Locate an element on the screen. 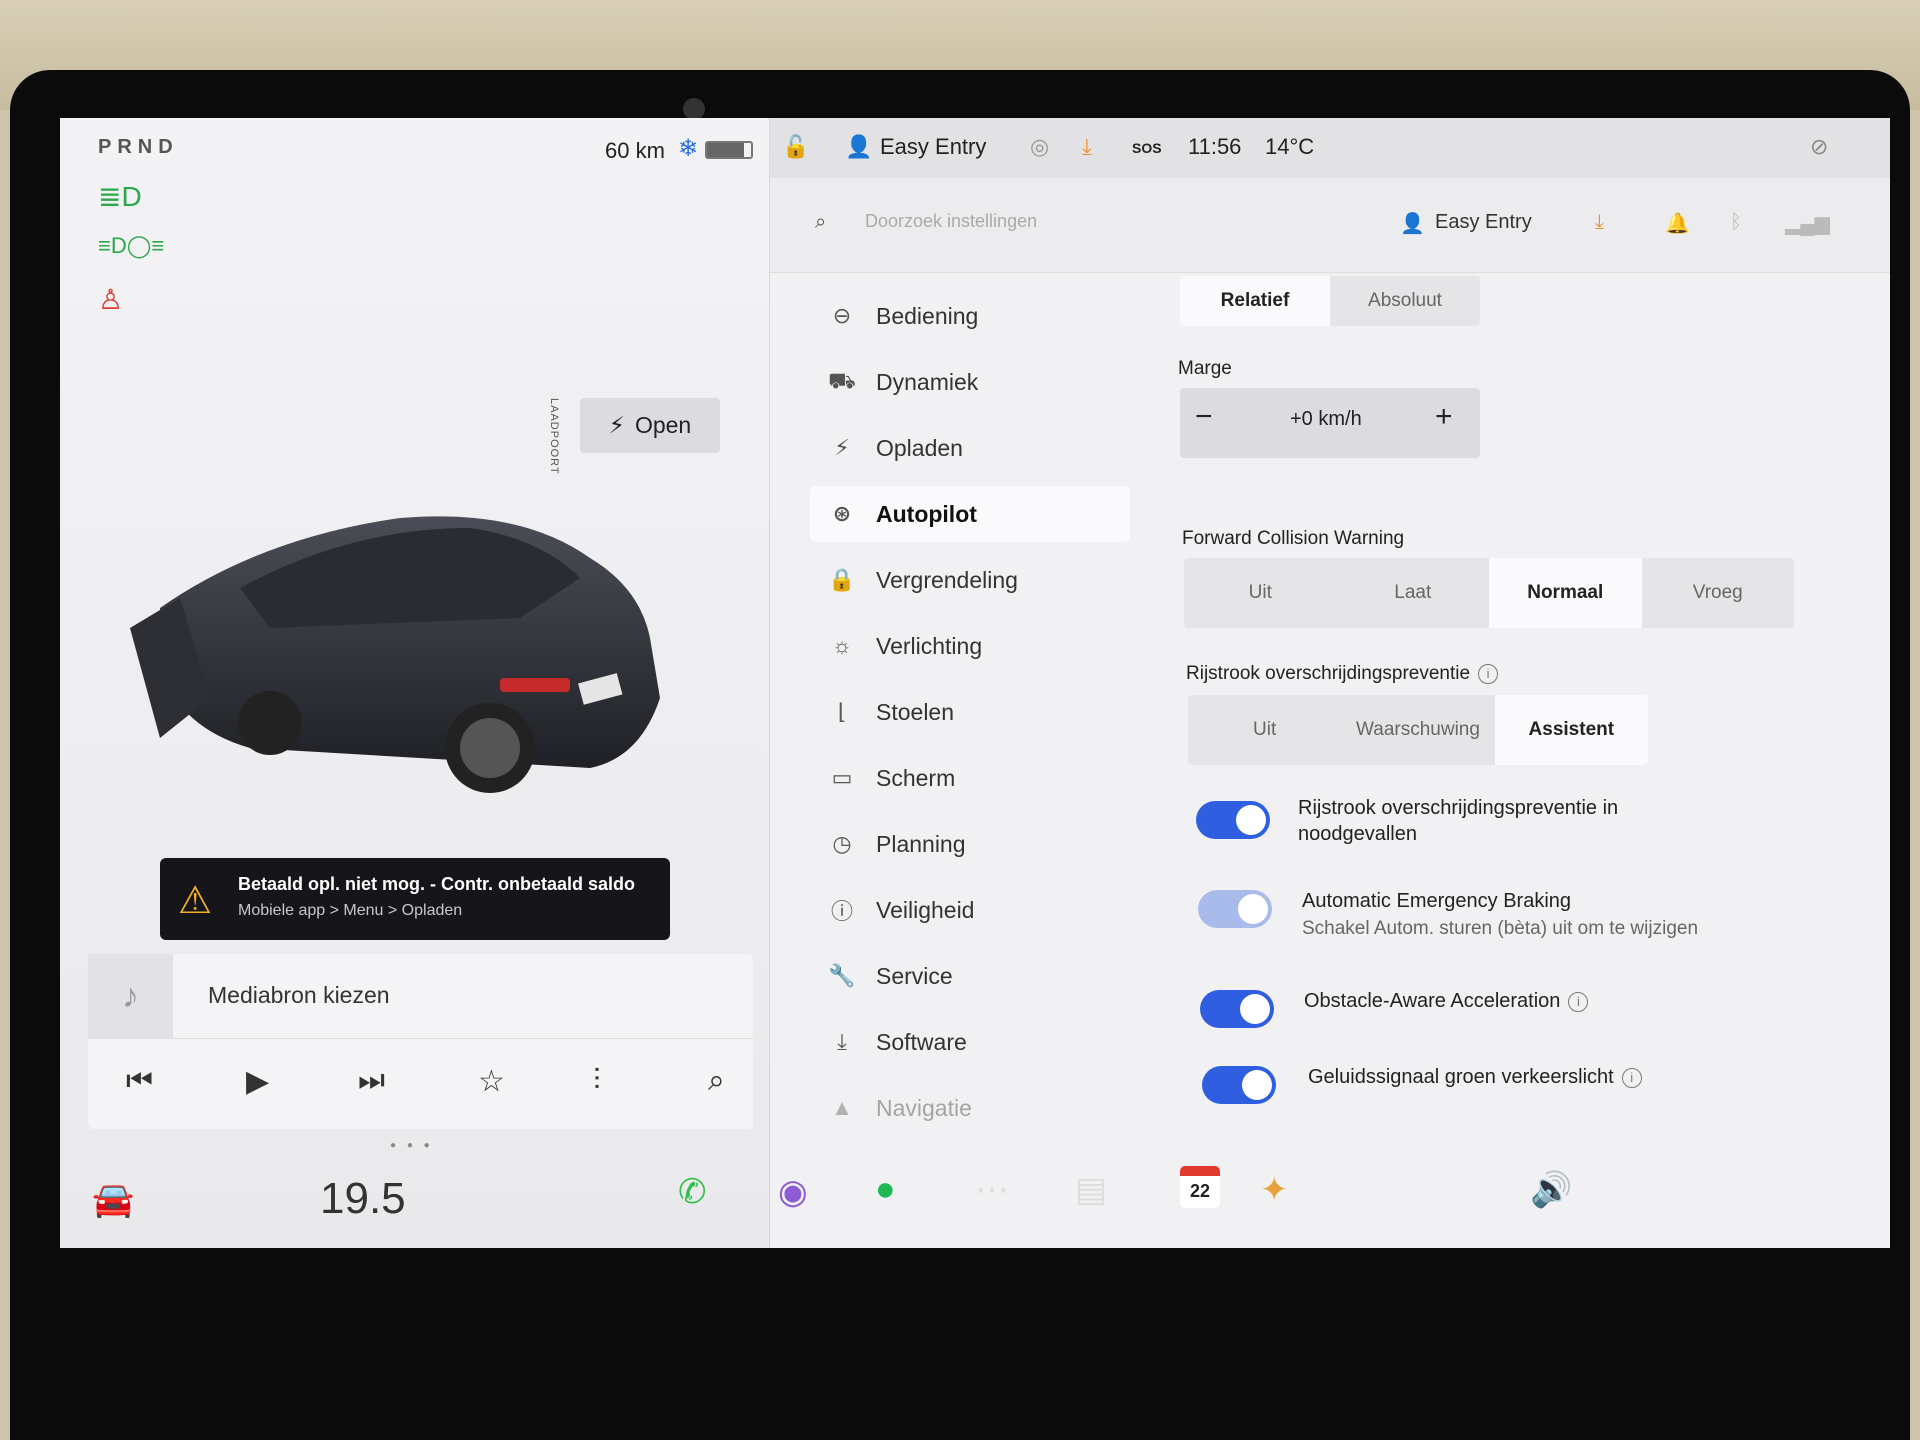 Image resolution: width=1920 pixels, height=1440 pixels. increase-button: + is located at coordinates (1444, 417).